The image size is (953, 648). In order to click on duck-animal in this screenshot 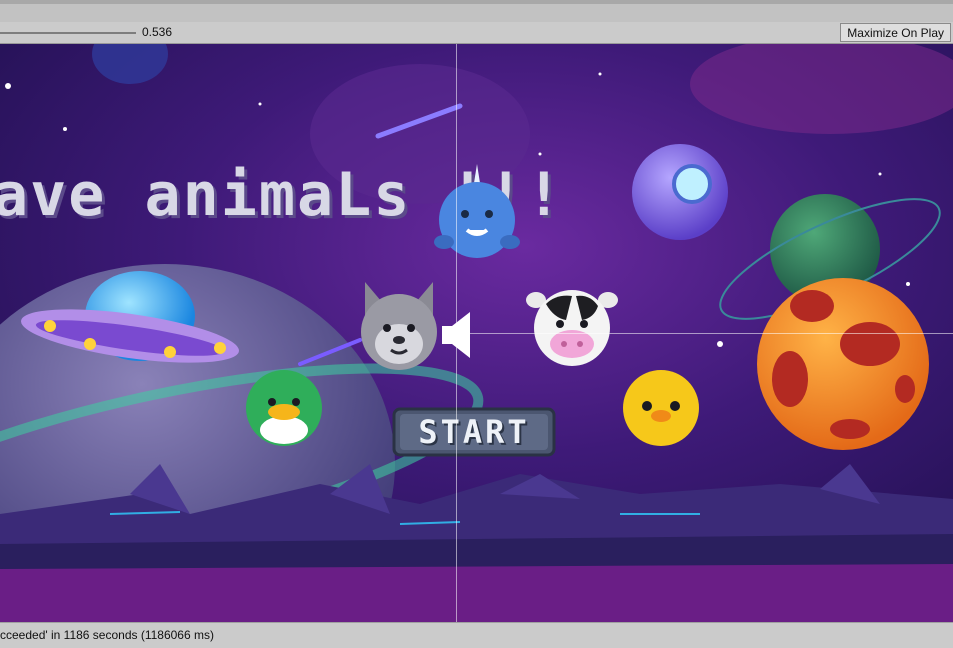, I will do `click(284, 408)`.